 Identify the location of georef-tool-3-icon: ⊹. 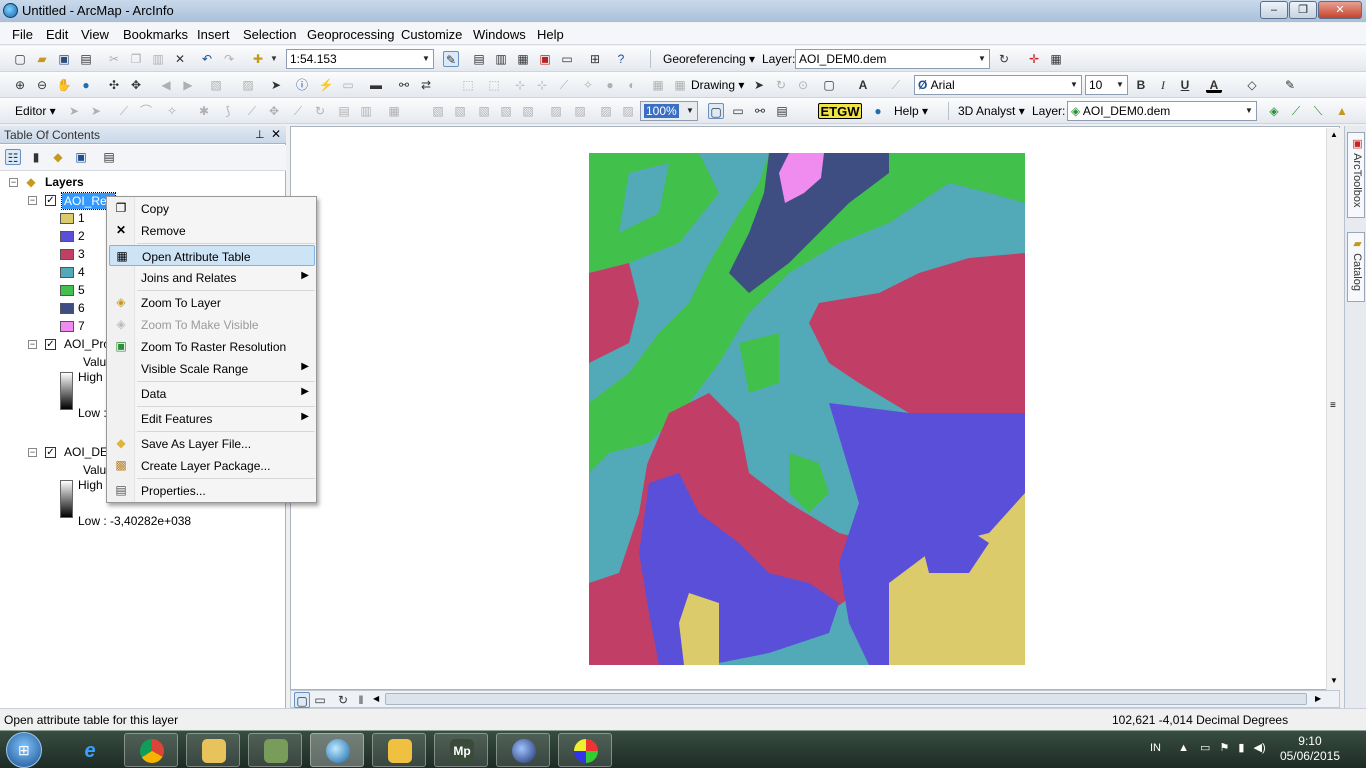
(520, 85).